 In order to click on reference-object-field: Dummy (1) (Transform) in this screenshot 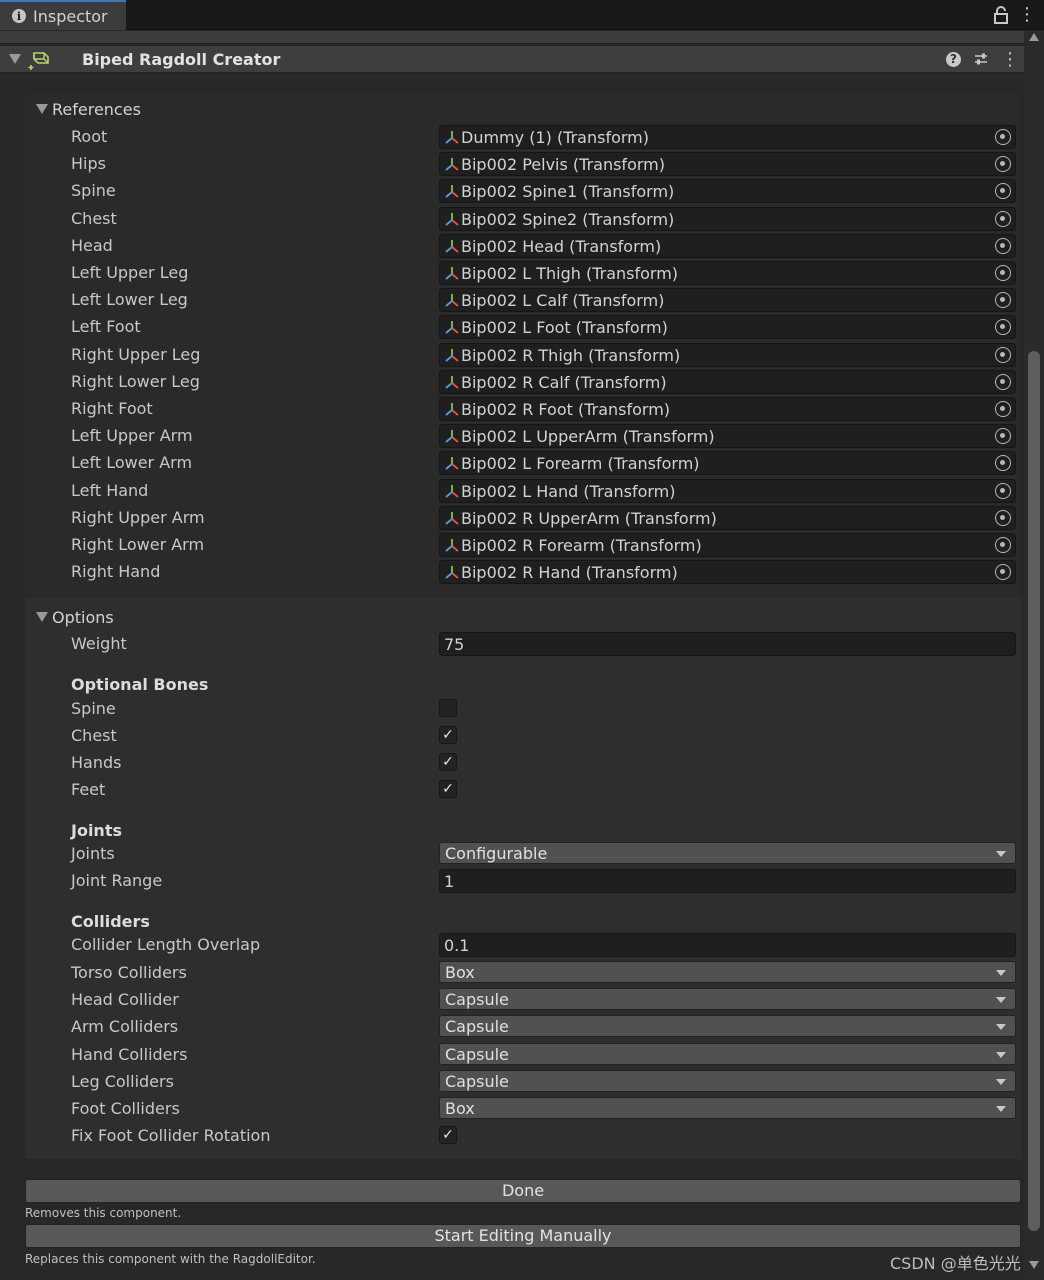, I will do `click(727, 137)`.